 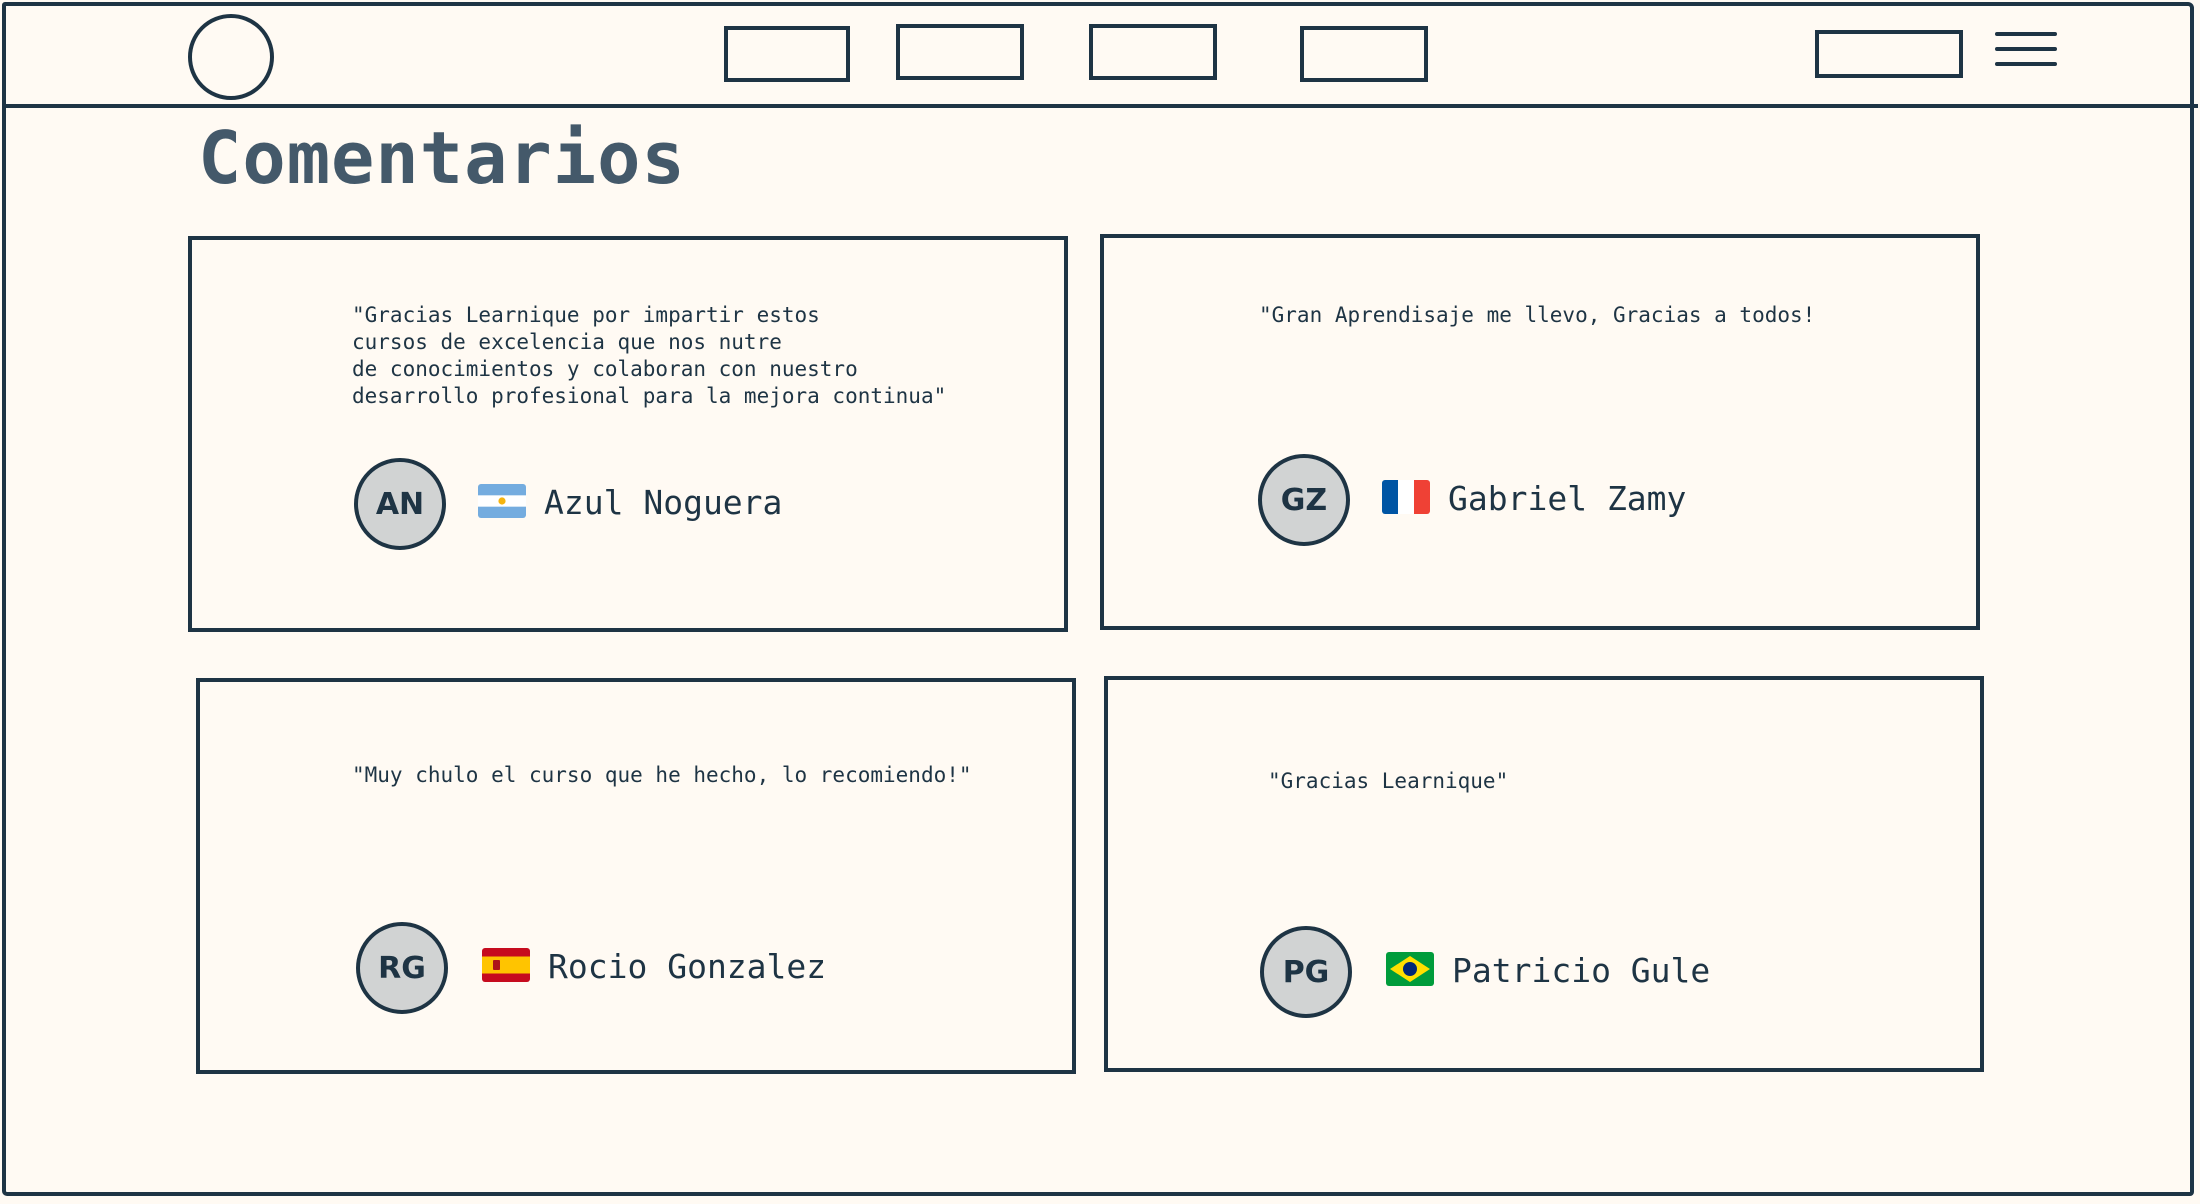 I want to click on argentina-flag-icon, so click(x=502, y=501).